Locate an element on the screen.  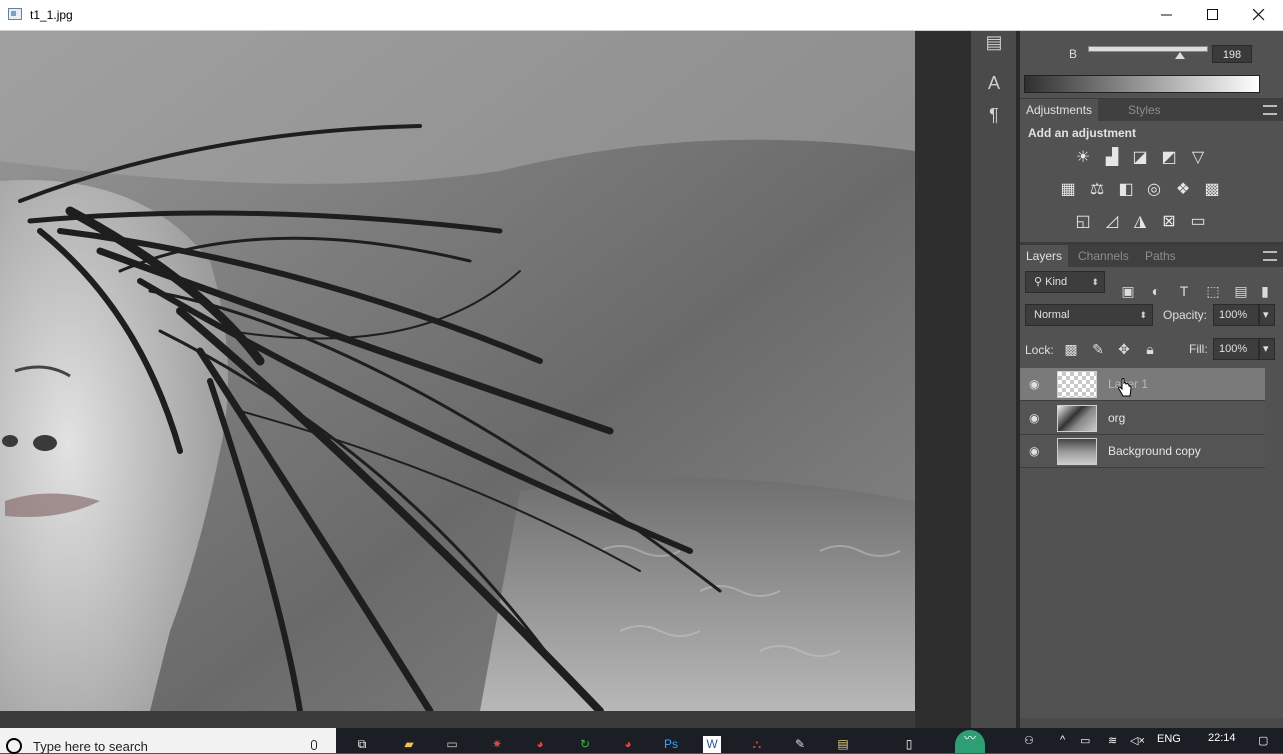
blend-mode-value: Normal is located at coordinates (1052, 315).